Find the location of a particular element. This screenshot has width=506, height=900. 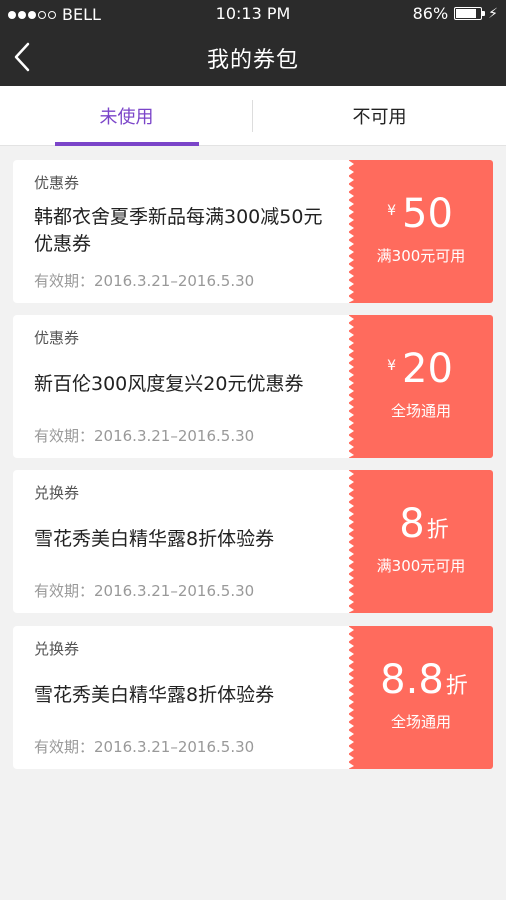

coupon-title: 韩都衣舍夏季新品每满300减50元优惠券 is located at coordinates (178, 230).